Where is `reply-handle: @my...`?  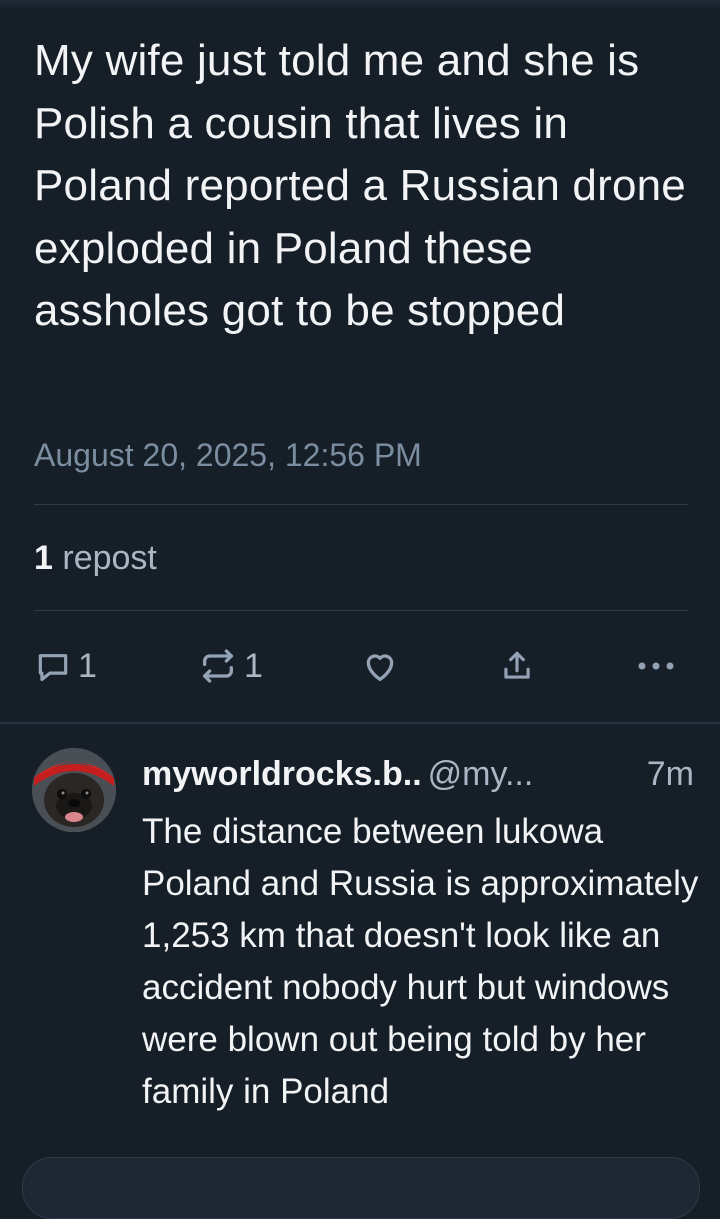 reply-handle: @my... is located at coordinates (481, 774).